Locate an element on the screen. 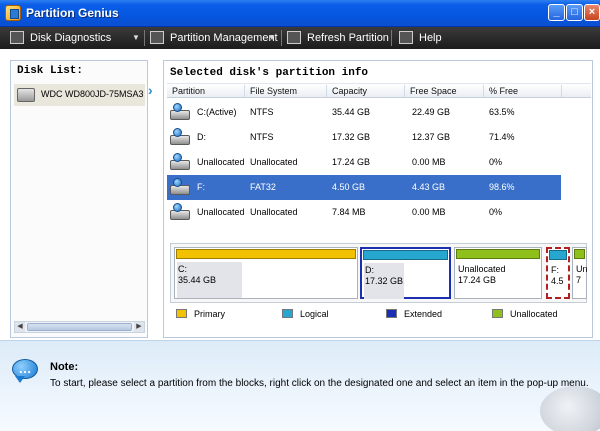  column-header: Partition is located at coordinates (188, 91).